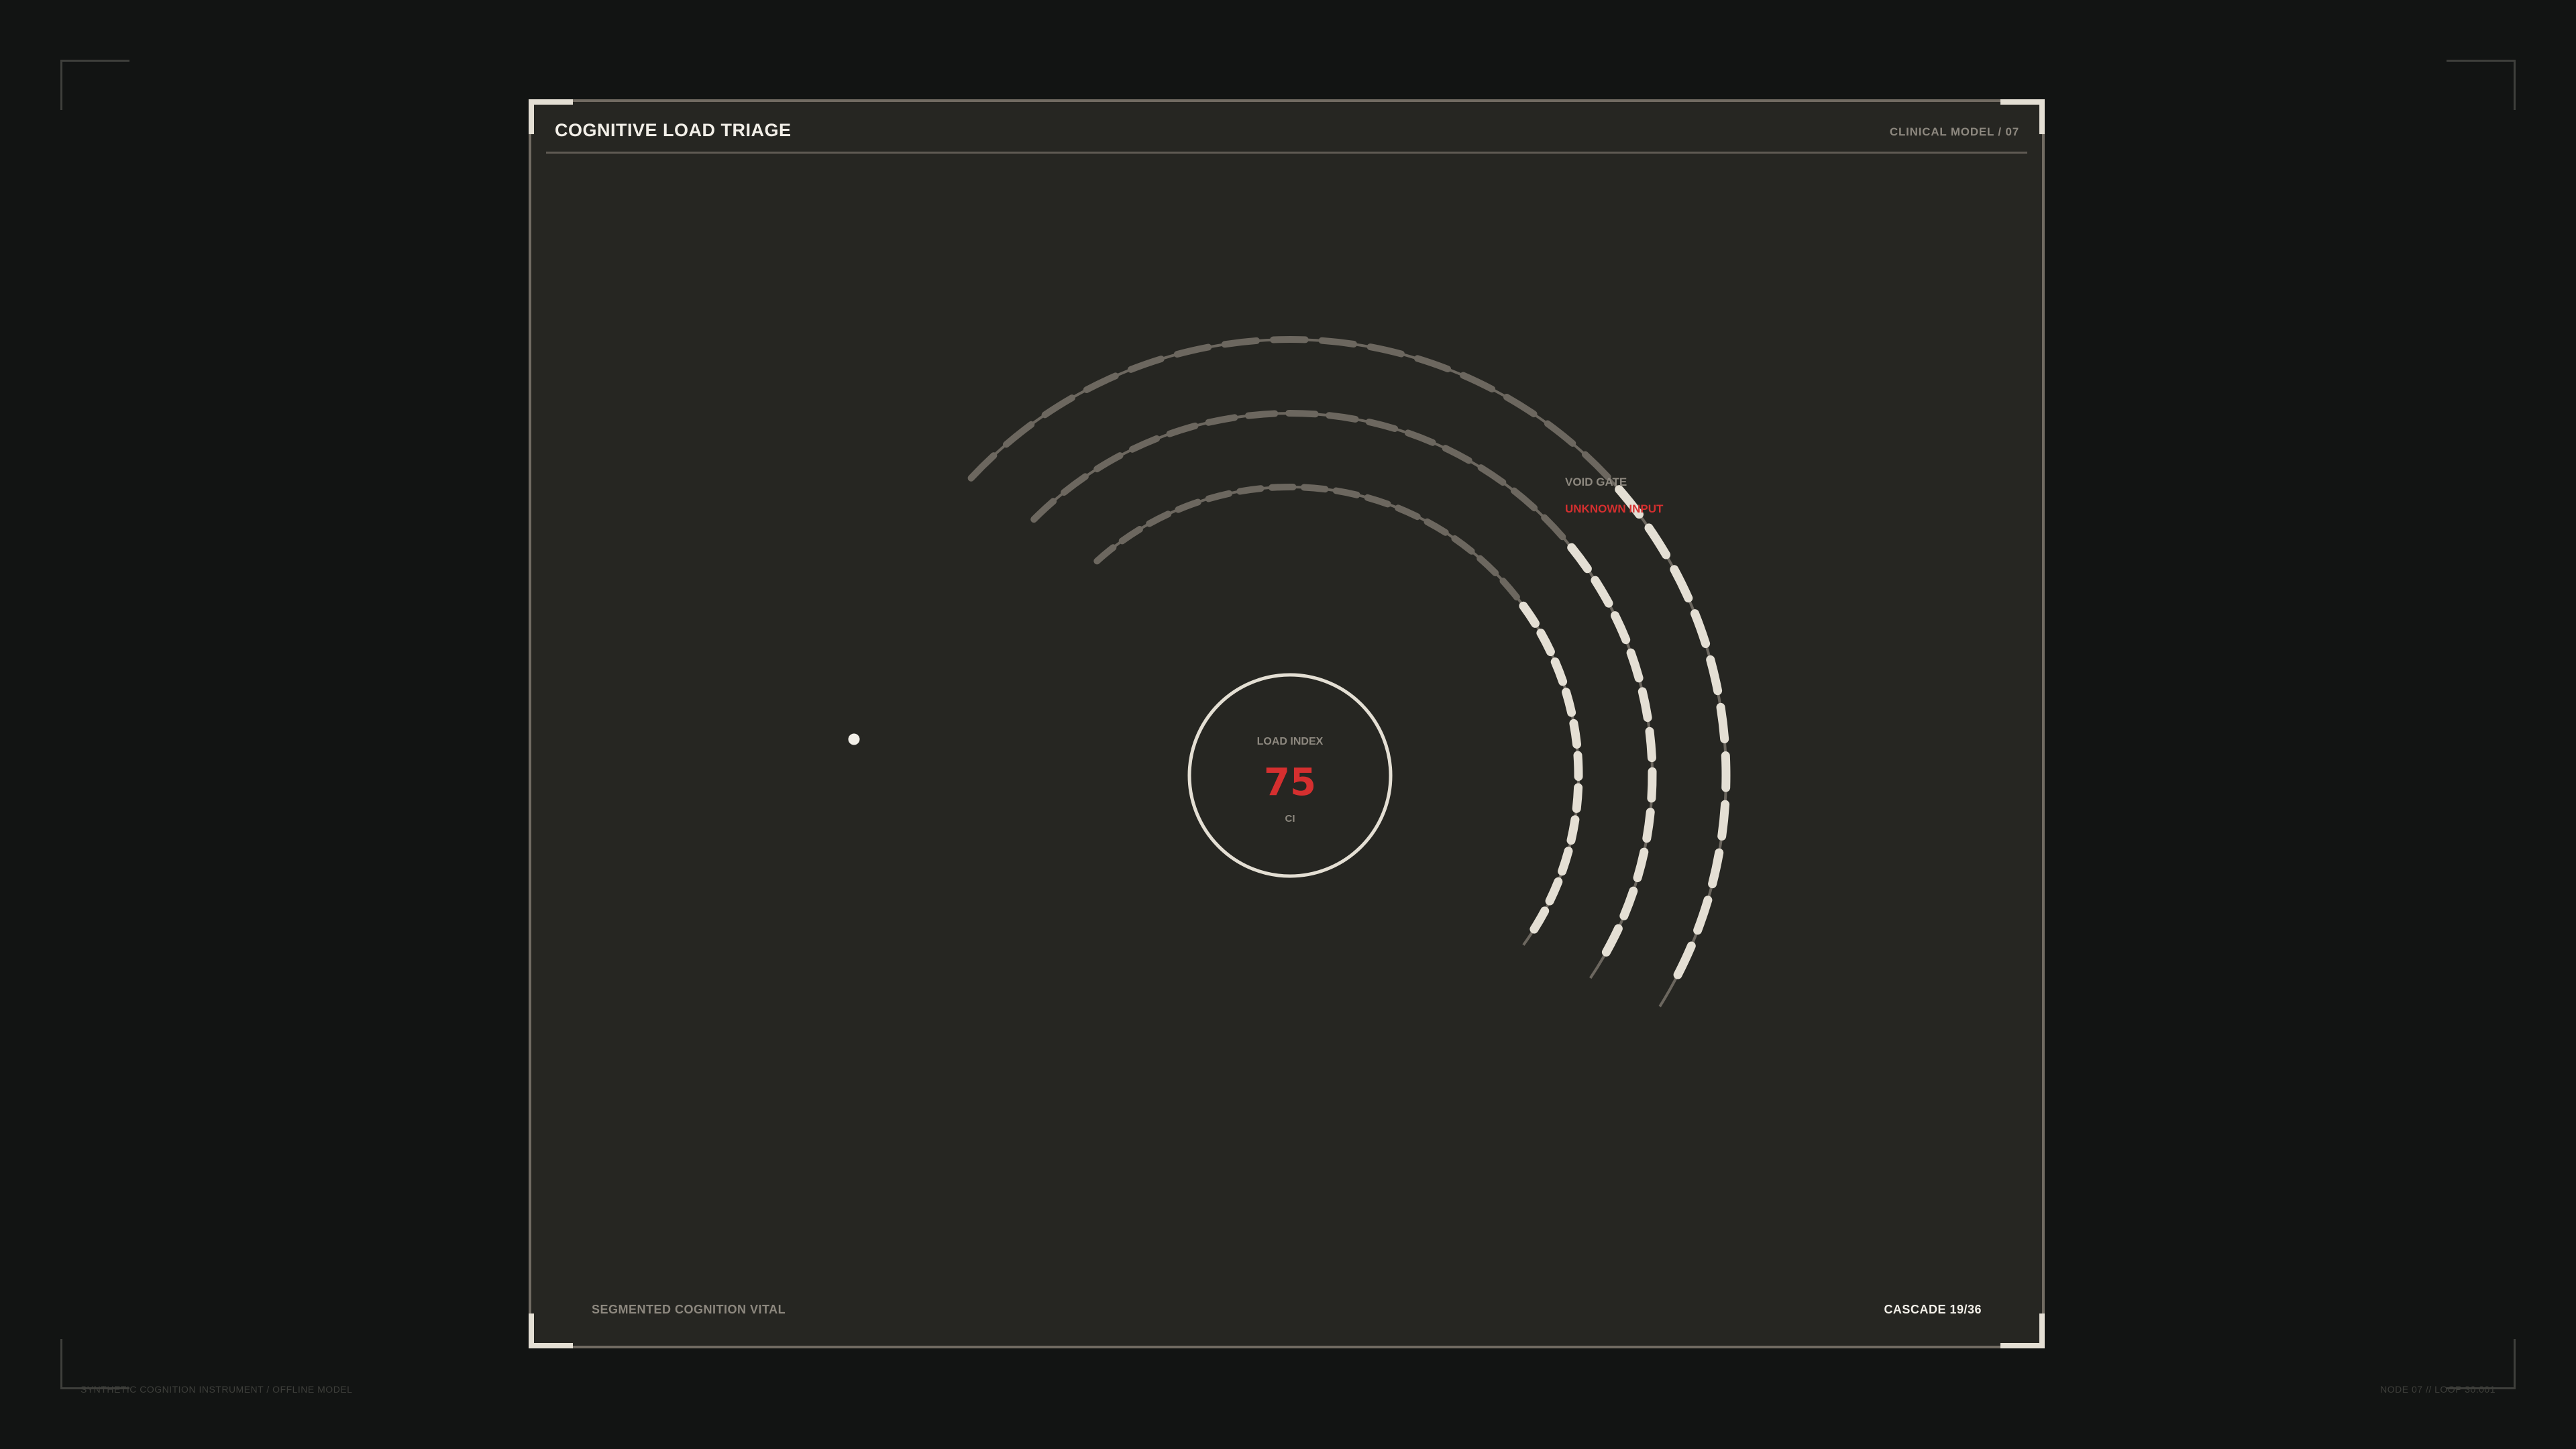  I want to click on frame-corner-top-left, so click(94, 85).